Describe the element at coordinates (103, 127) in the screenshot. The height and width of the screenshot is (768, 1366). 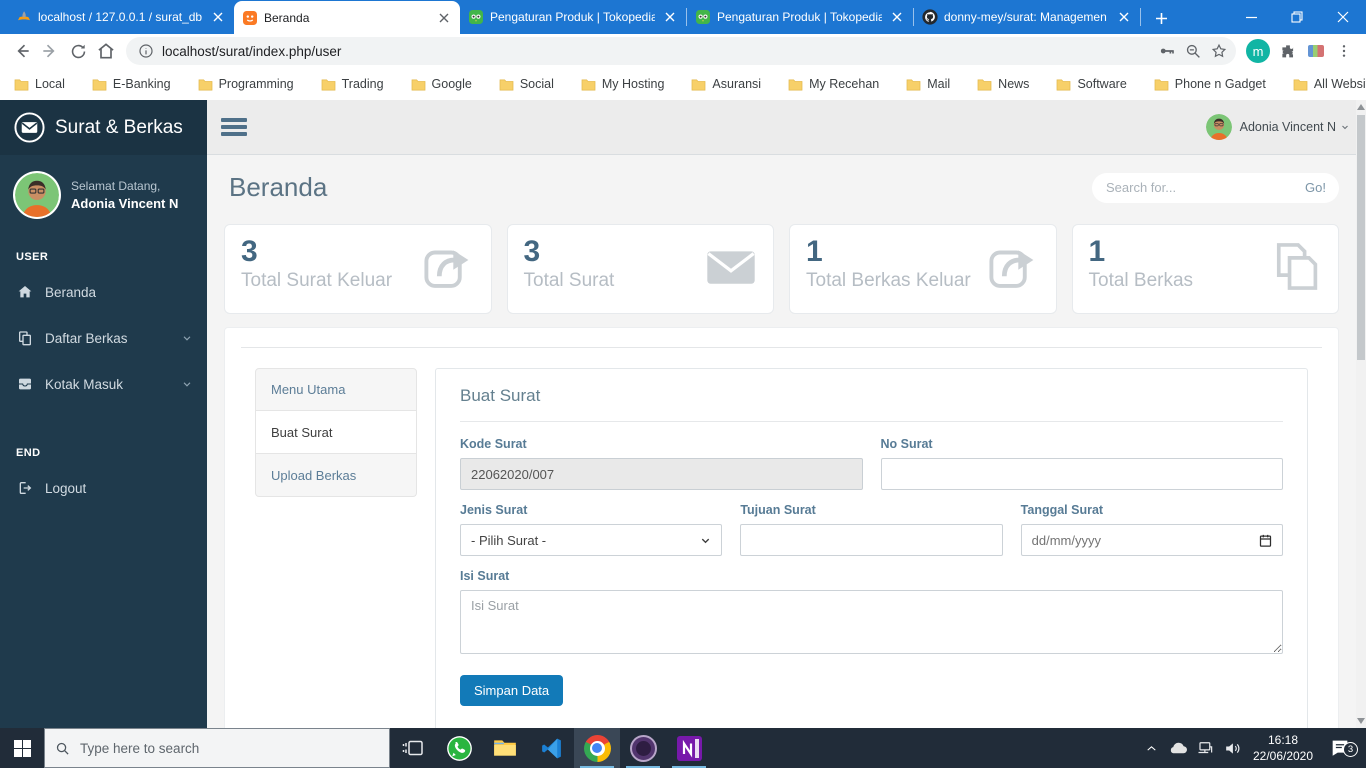
I see `app-brand: Surat & Berkas` at that location.